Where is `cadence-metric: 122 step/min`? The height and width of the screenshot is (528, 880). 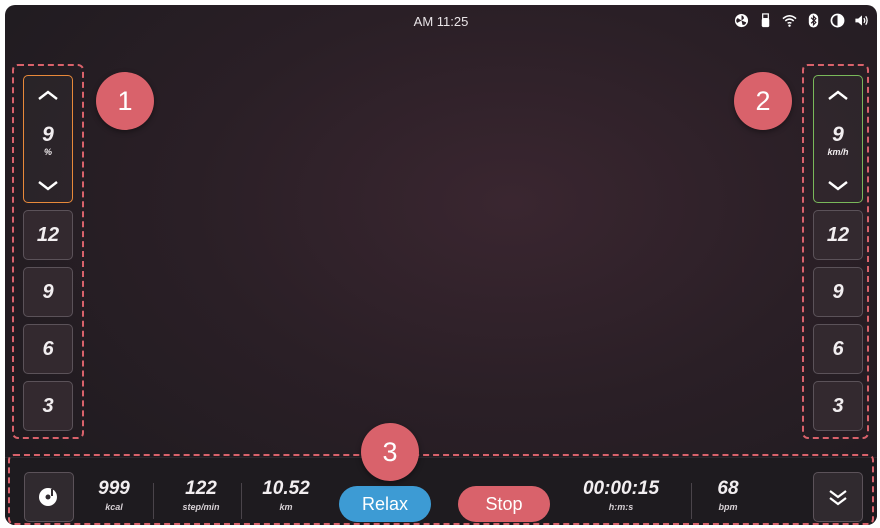 cadence-metric: 122 step/min is located at coordinates (201, 495).